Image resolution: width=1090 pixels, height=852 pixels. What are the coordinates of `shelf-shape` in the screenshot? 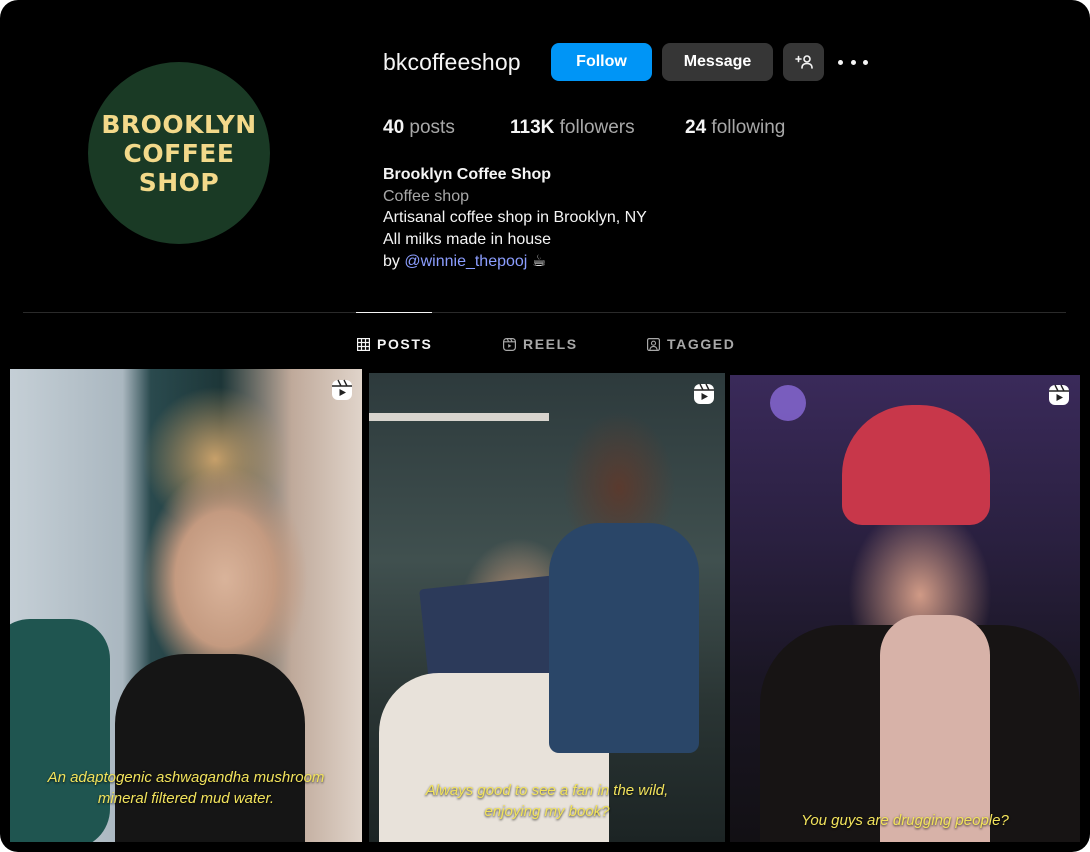 It's located at (459, 417).